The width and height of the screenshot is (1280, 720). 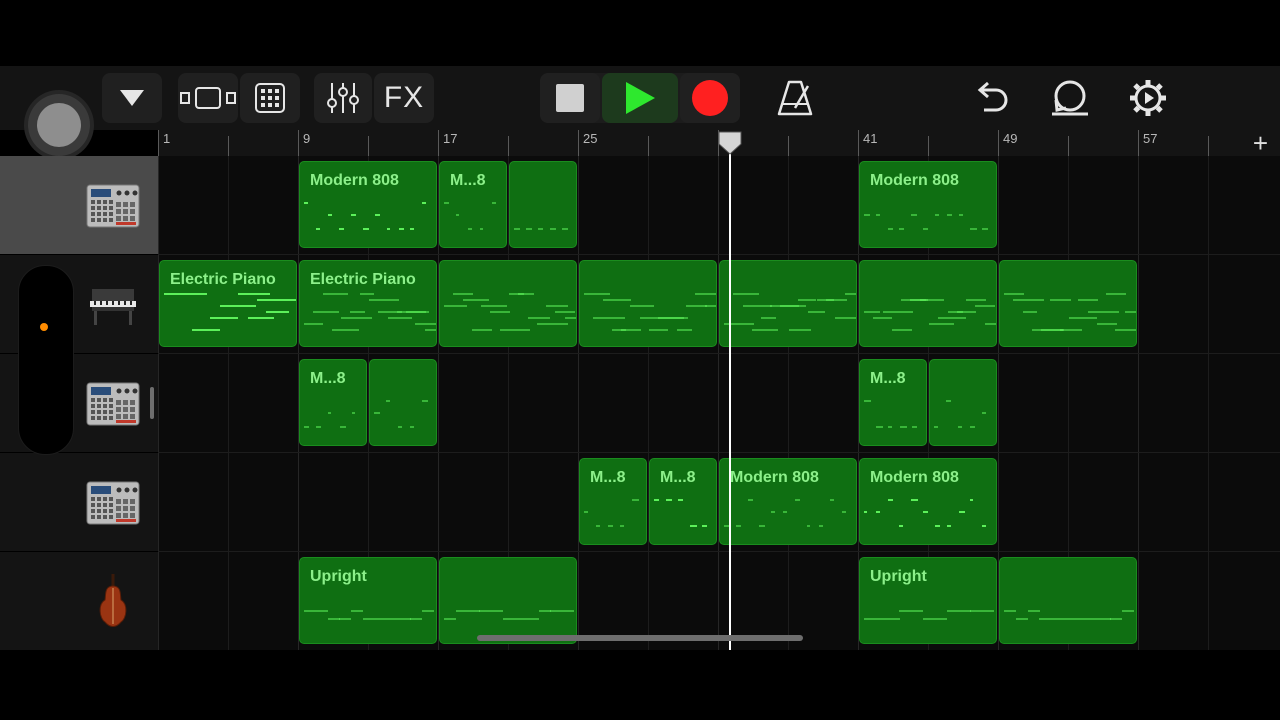 What do you see at coordinates (730, 395) in the screenshot?
I see `playhead` at bounding box center [730, 395].